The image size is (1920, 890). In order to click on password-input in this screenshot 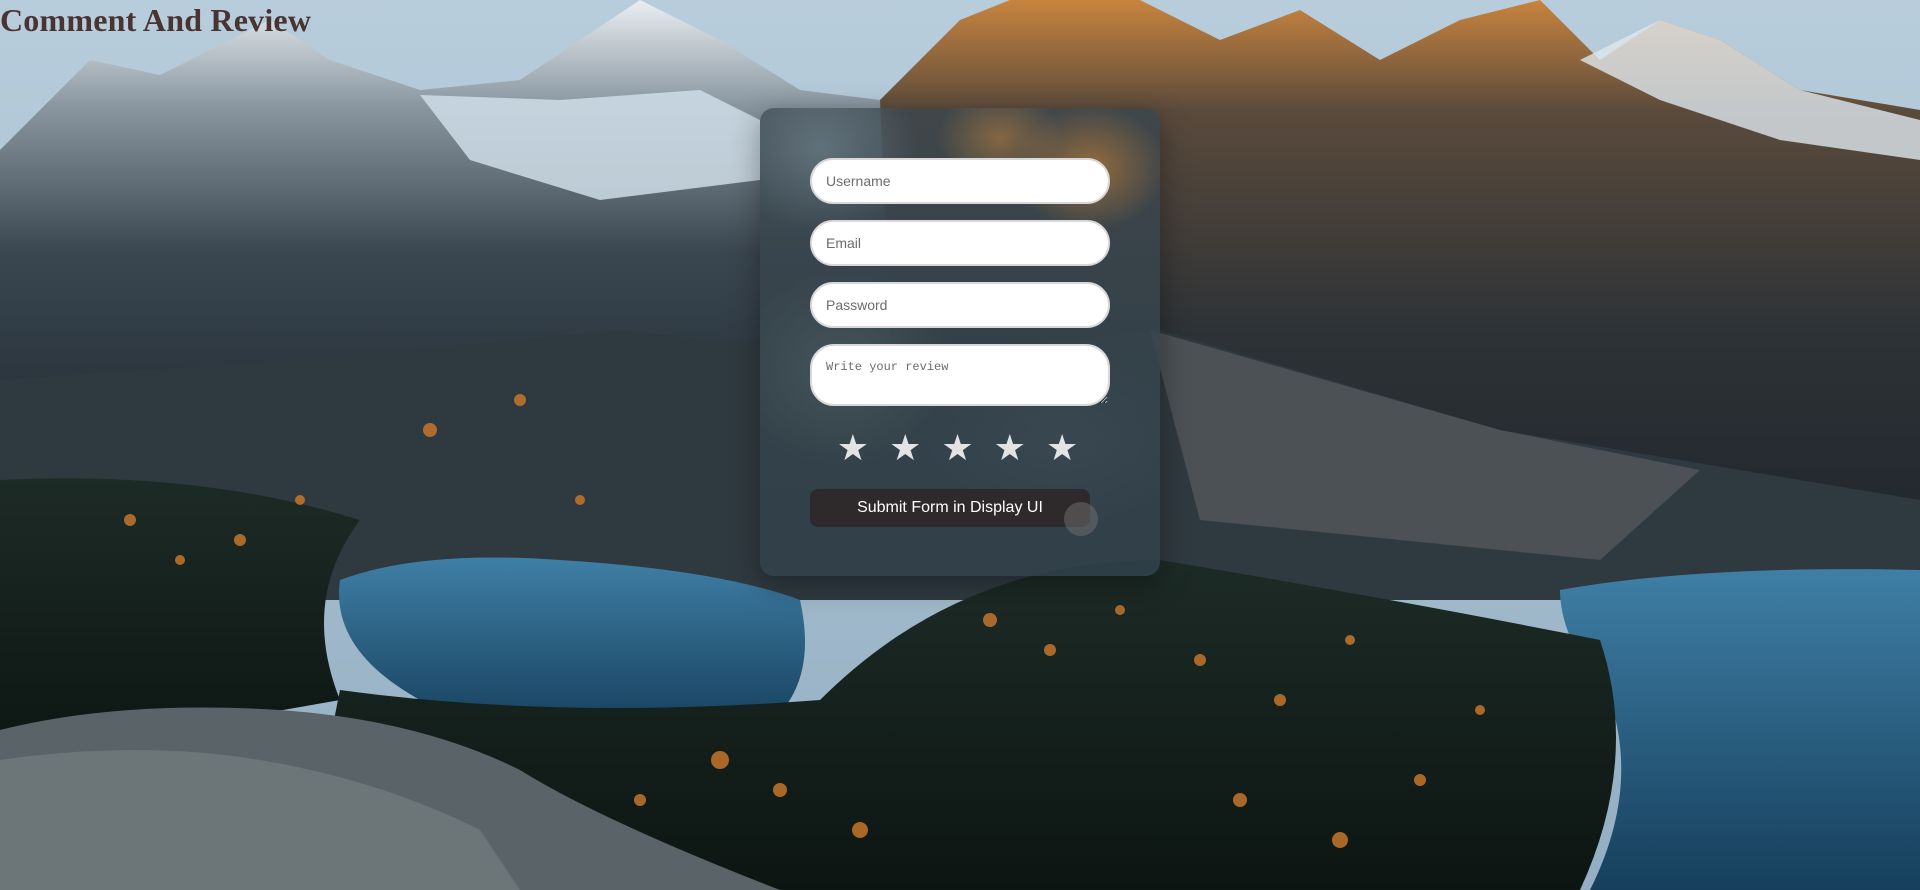, I will do `click(960, 305)`.